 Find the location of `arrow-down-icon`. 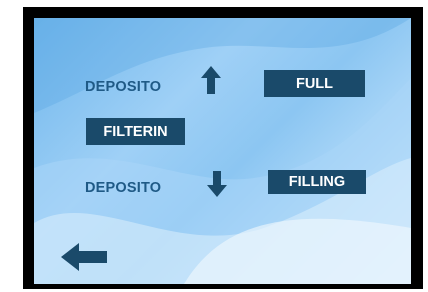

arrow-down-icon is located at coordinates (217, 184).